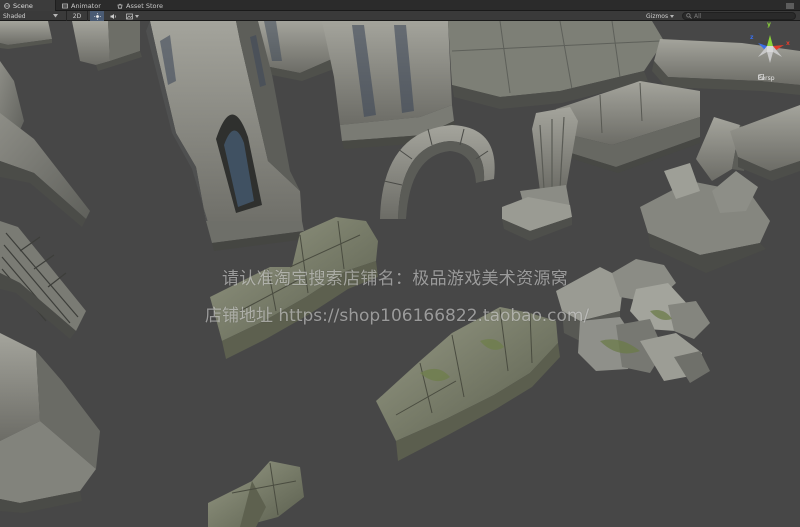 The height and width of the screenshot is (527, 800). Describe the element at coordinates (357, 85) in the screenshot. I see `stone-pillars-back` at that location.